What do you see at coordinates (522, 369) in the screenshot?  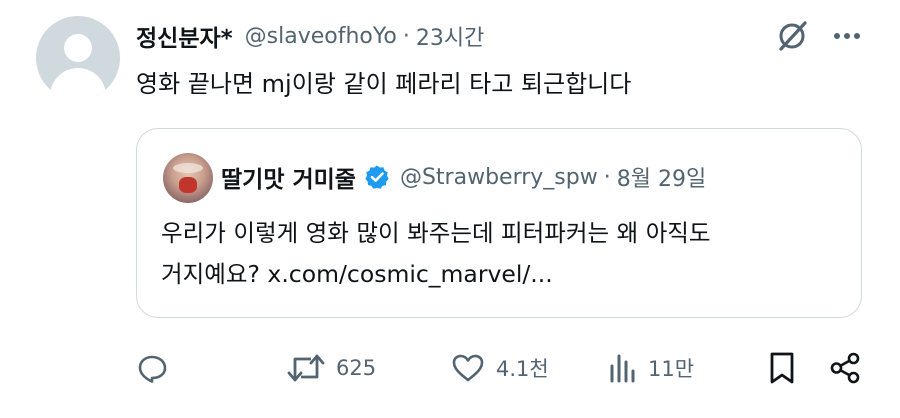 I see `like-count: 4.1천` at bounding box center [522, 369].